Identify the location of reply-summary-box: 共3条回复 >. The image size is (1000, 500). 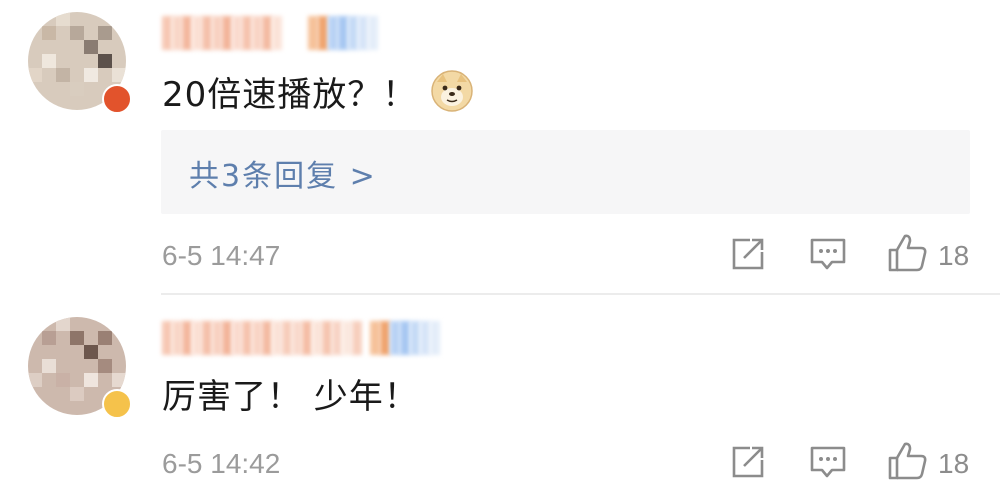
(565, 172).